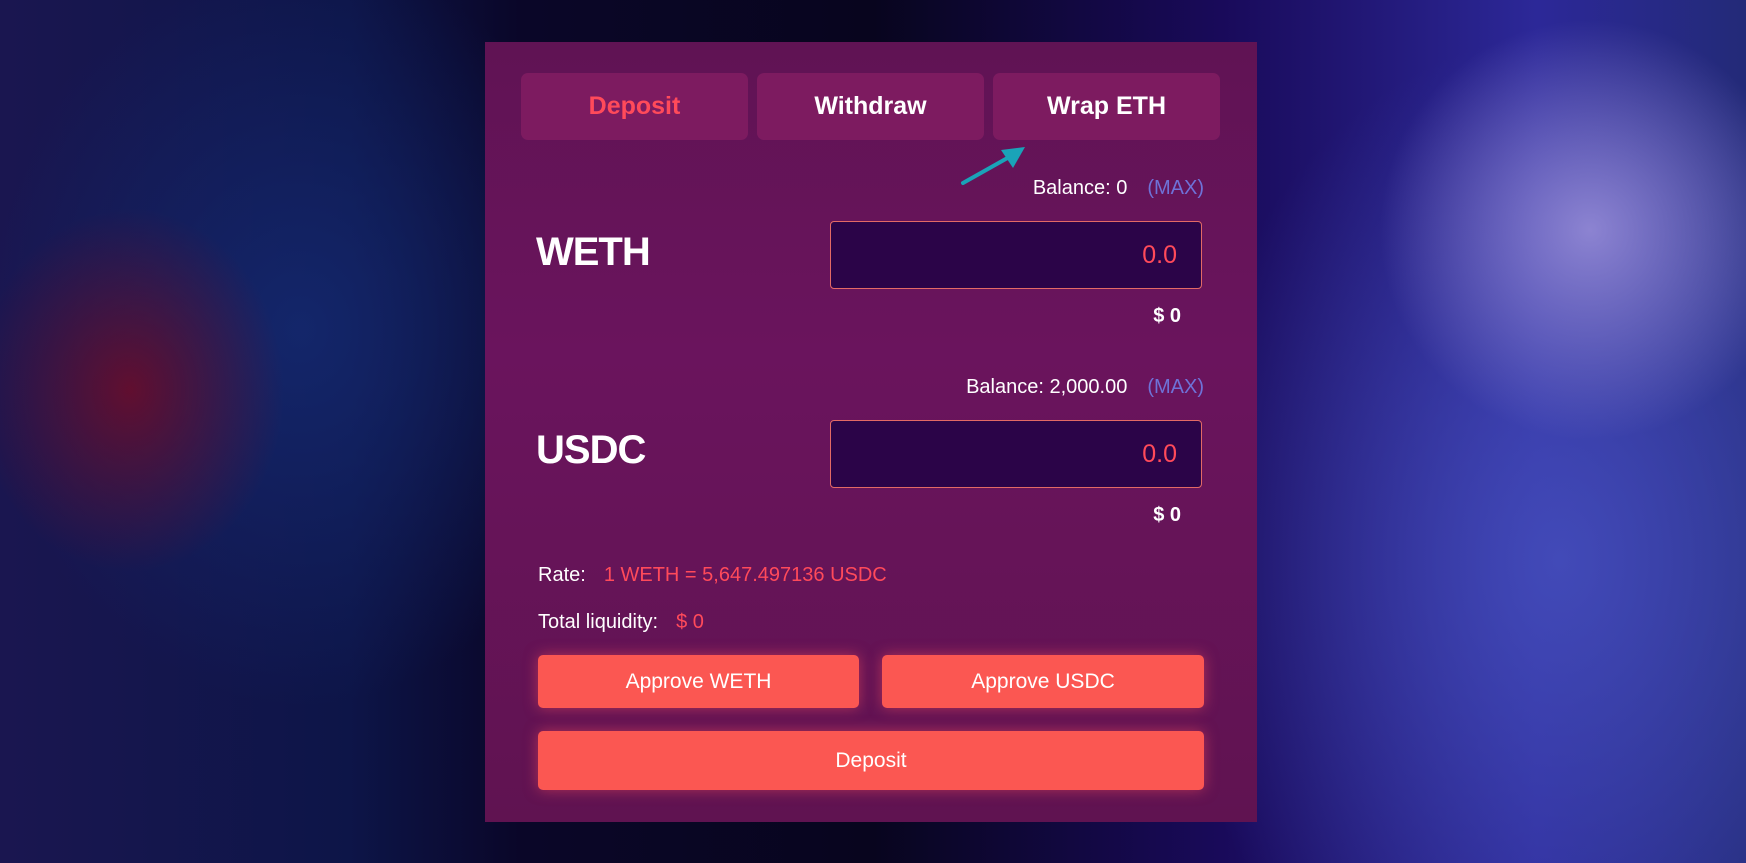  I want to click on weth-balance: Balance: 0, so click(1080, 188).